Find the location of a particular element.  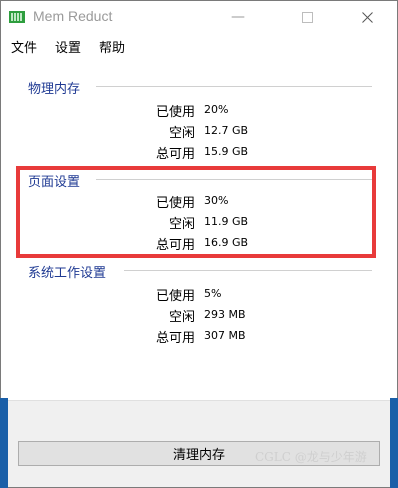

watermark: CGLC @龙与少年游 is located at coordinates (311, 457).